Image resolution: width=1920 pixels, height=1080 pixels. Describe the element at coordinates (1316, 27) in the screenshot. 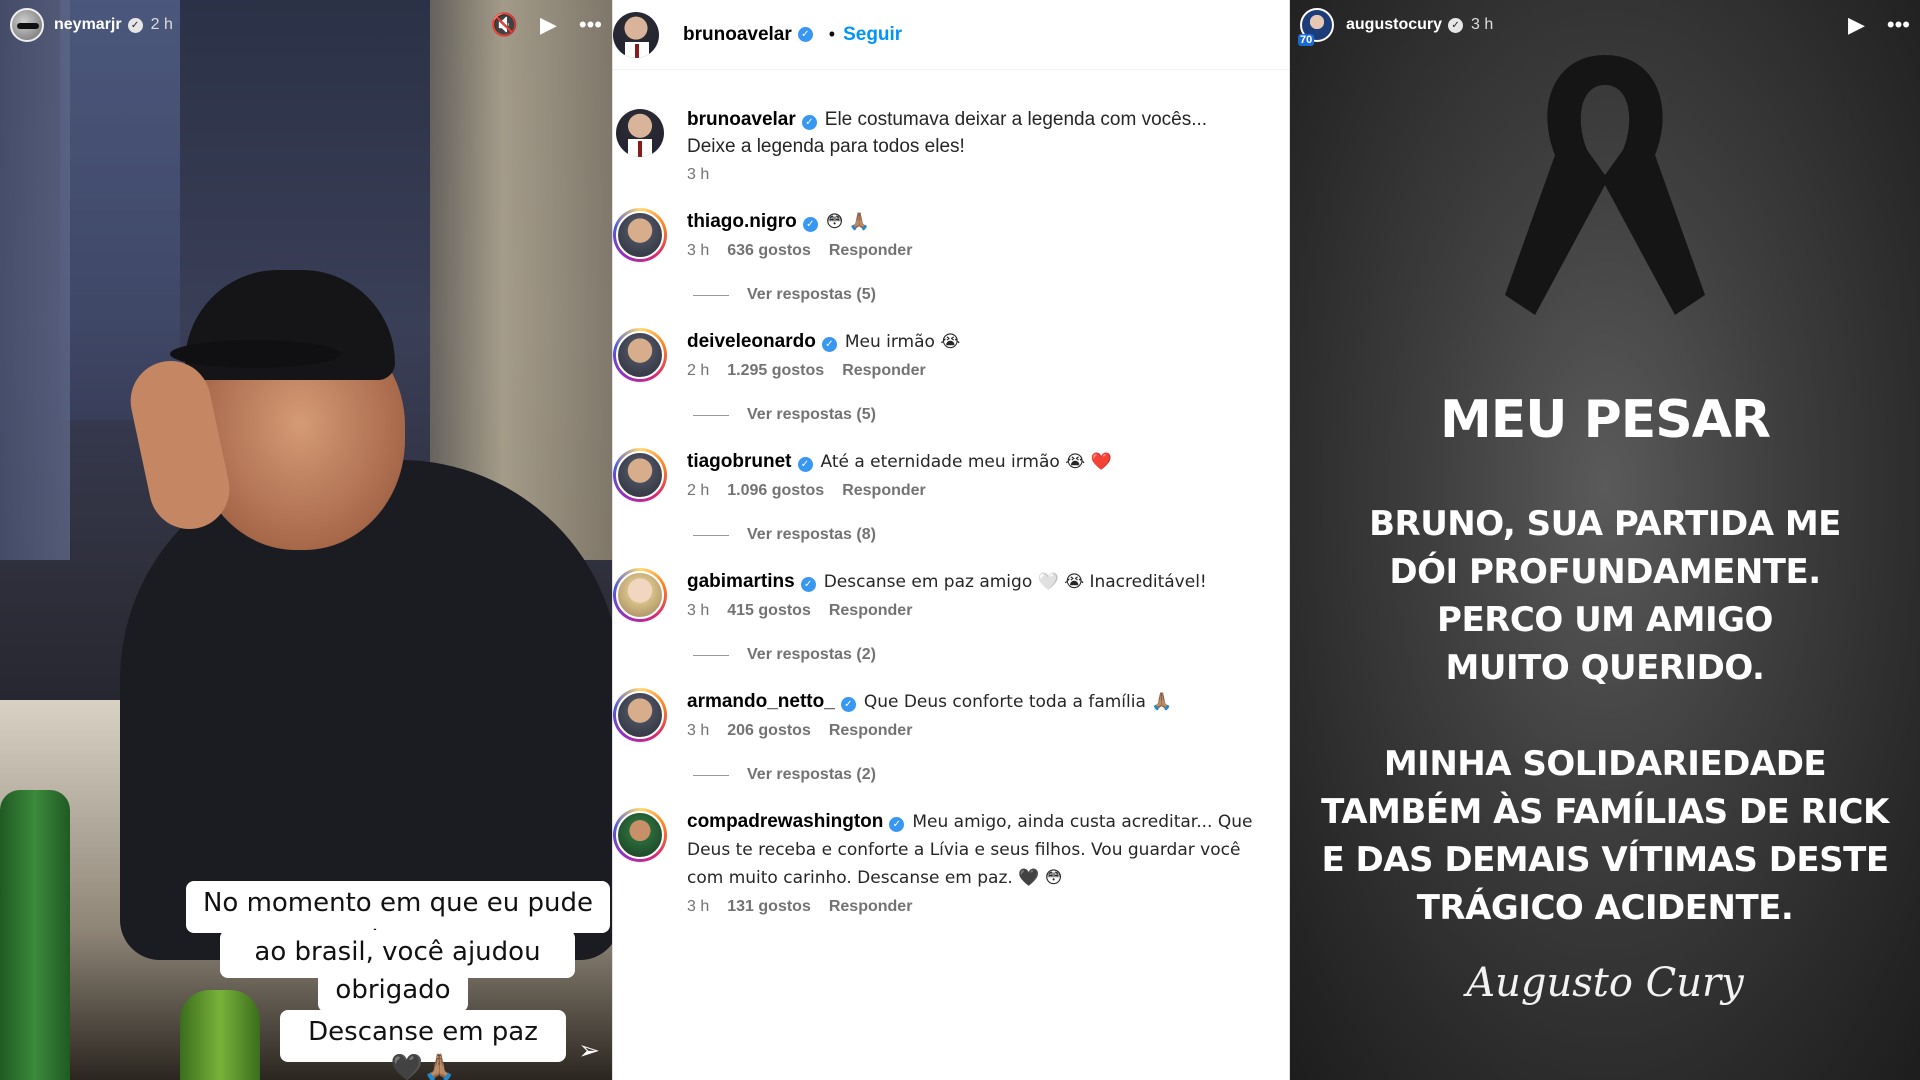

I see `avatar: 70` at that location.